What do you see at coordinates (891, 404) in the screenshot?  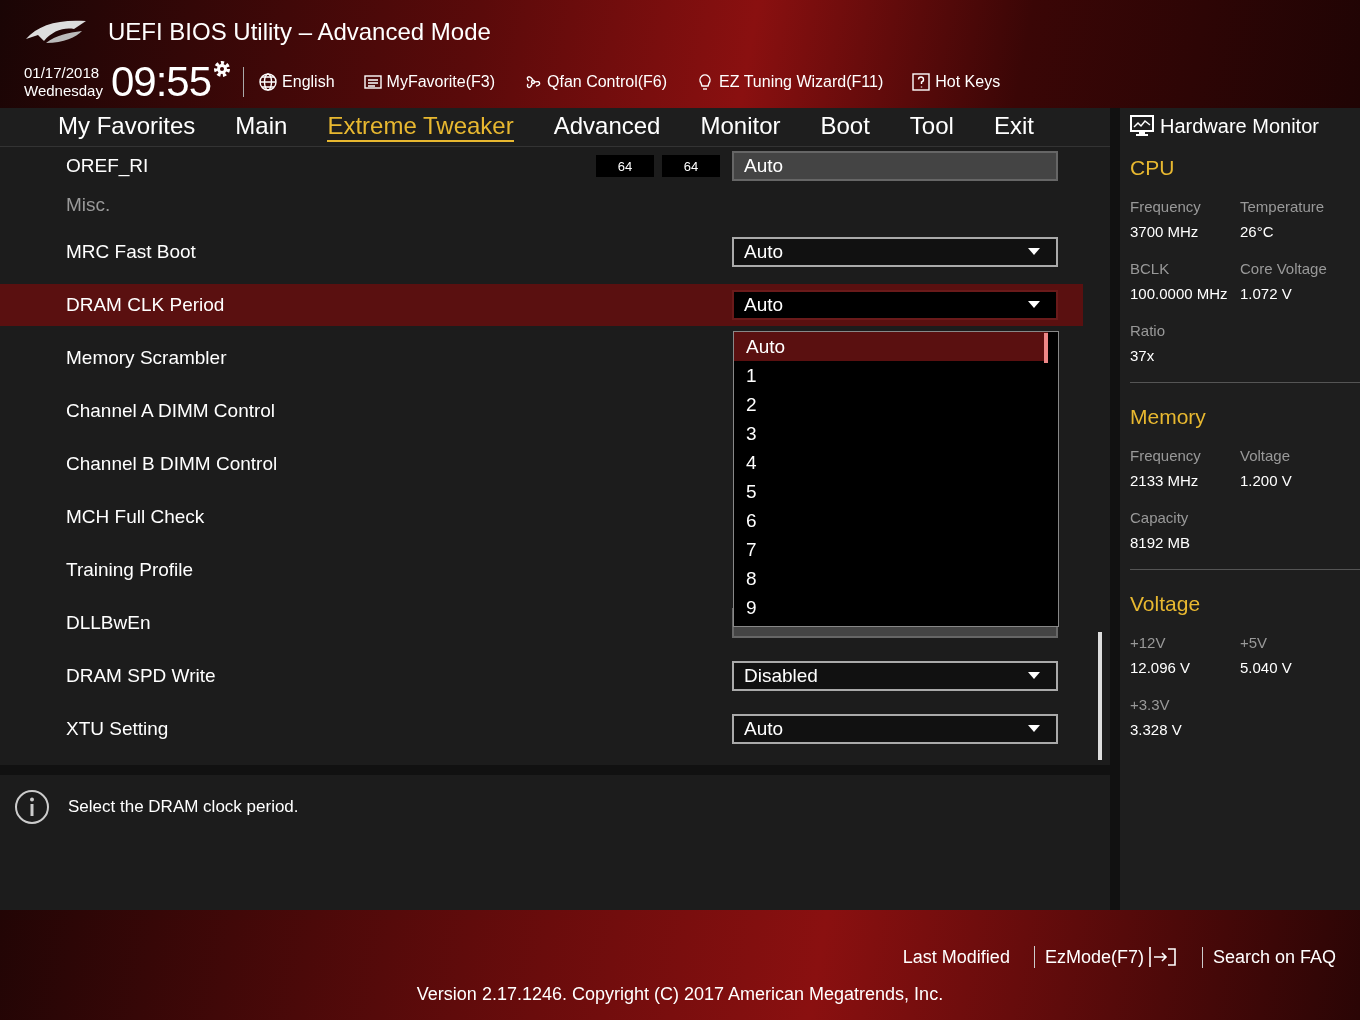 I see `dropdown-option: 2` at bounding box center [891, 404].